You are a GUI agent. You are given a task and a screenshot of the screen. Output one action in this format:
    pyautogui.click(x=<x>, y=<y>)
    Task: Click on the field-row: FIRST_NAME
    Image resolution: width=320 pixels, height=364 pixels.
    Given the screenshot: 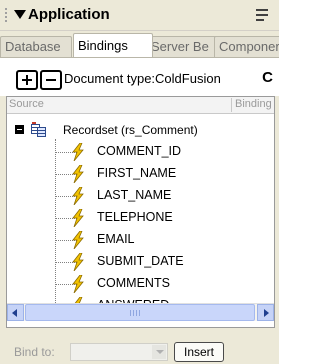 What is the action you would take?
    pyautogui.click(x=140, y=174)
    